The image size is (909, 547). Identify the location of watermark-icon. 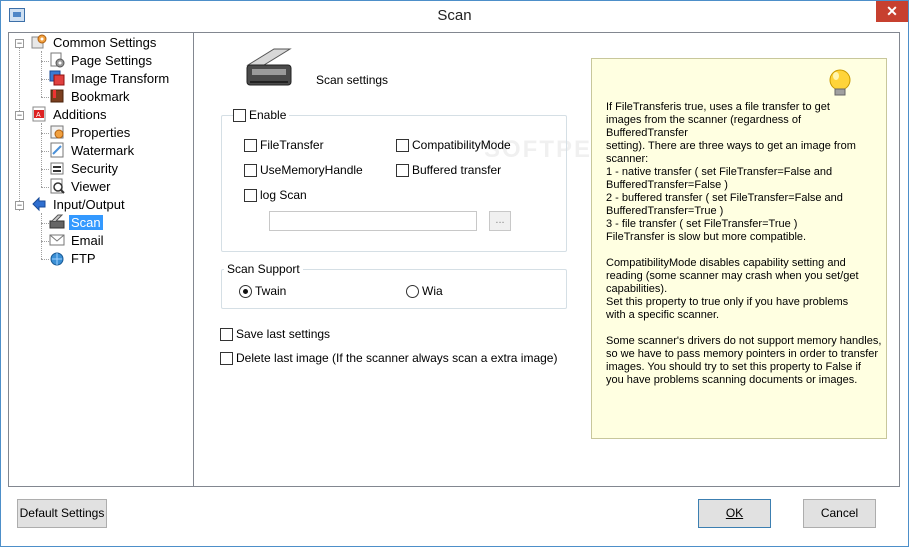
(57, 150).